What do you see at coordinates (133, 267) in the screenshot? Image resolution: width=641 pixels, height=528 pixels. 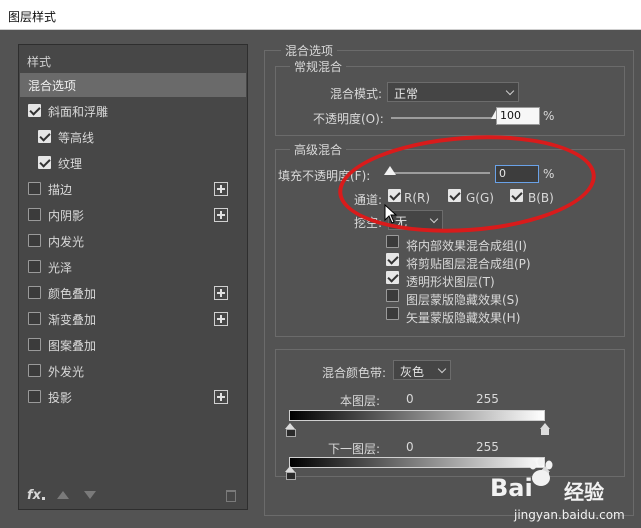 I see `style-item-satin: 光泽` at bounding box center [133, 267].